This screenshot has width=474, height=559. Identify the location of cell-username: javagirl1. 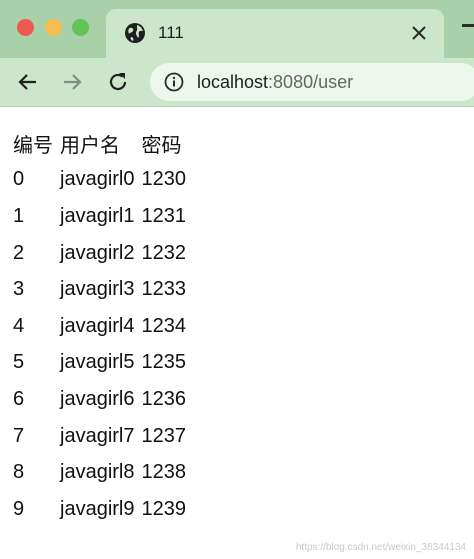
(97, 215).